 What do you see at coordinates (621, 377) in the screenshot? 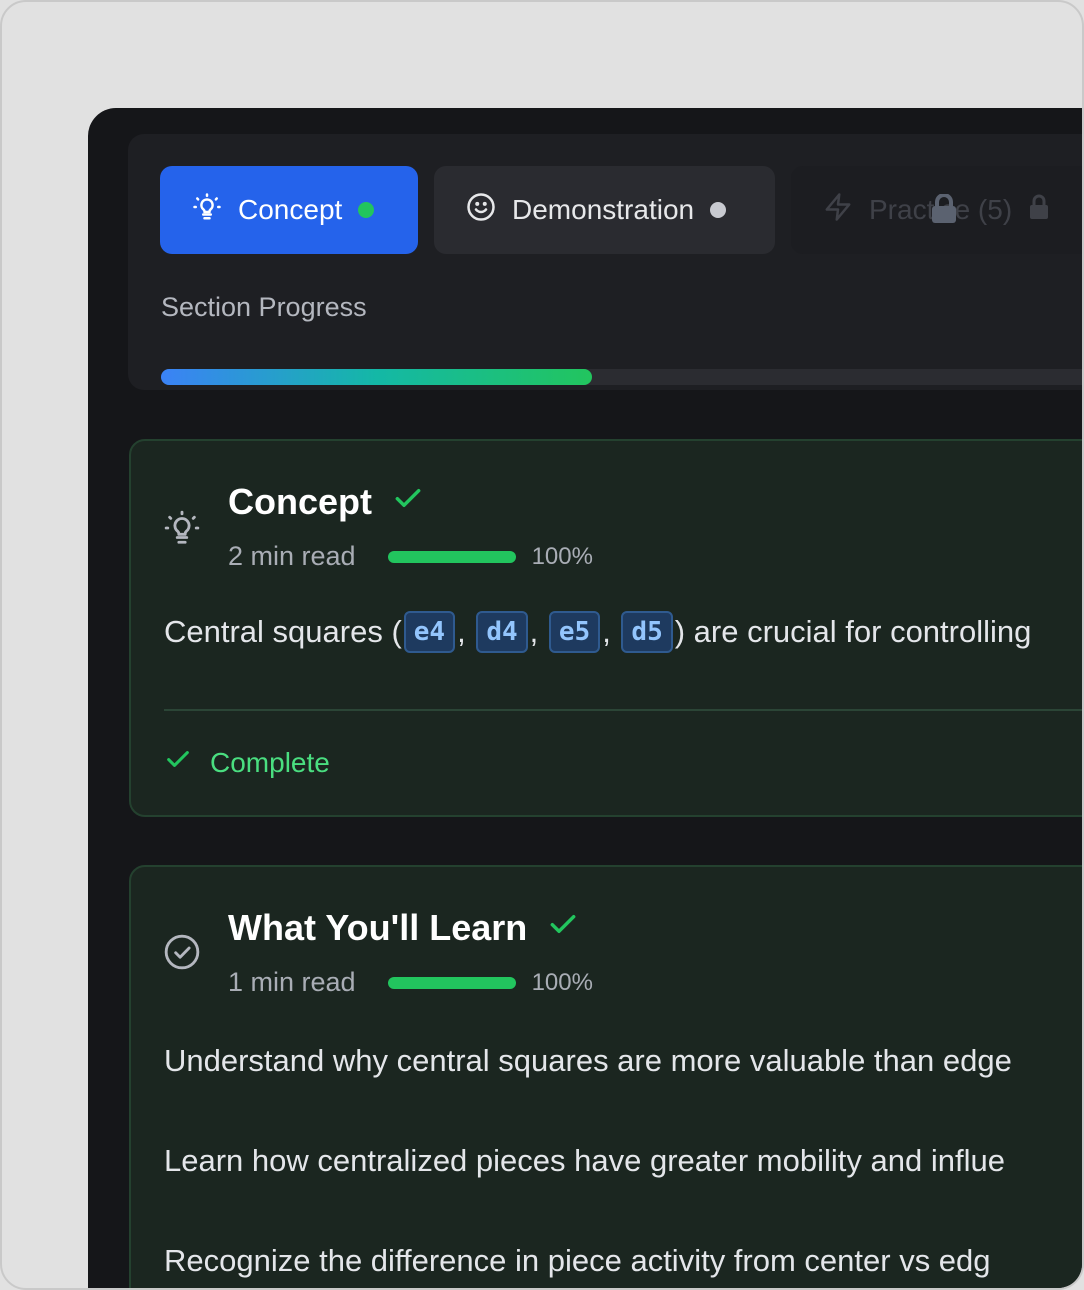
I see `section-progress-bar` at bounding box center [621, 377].